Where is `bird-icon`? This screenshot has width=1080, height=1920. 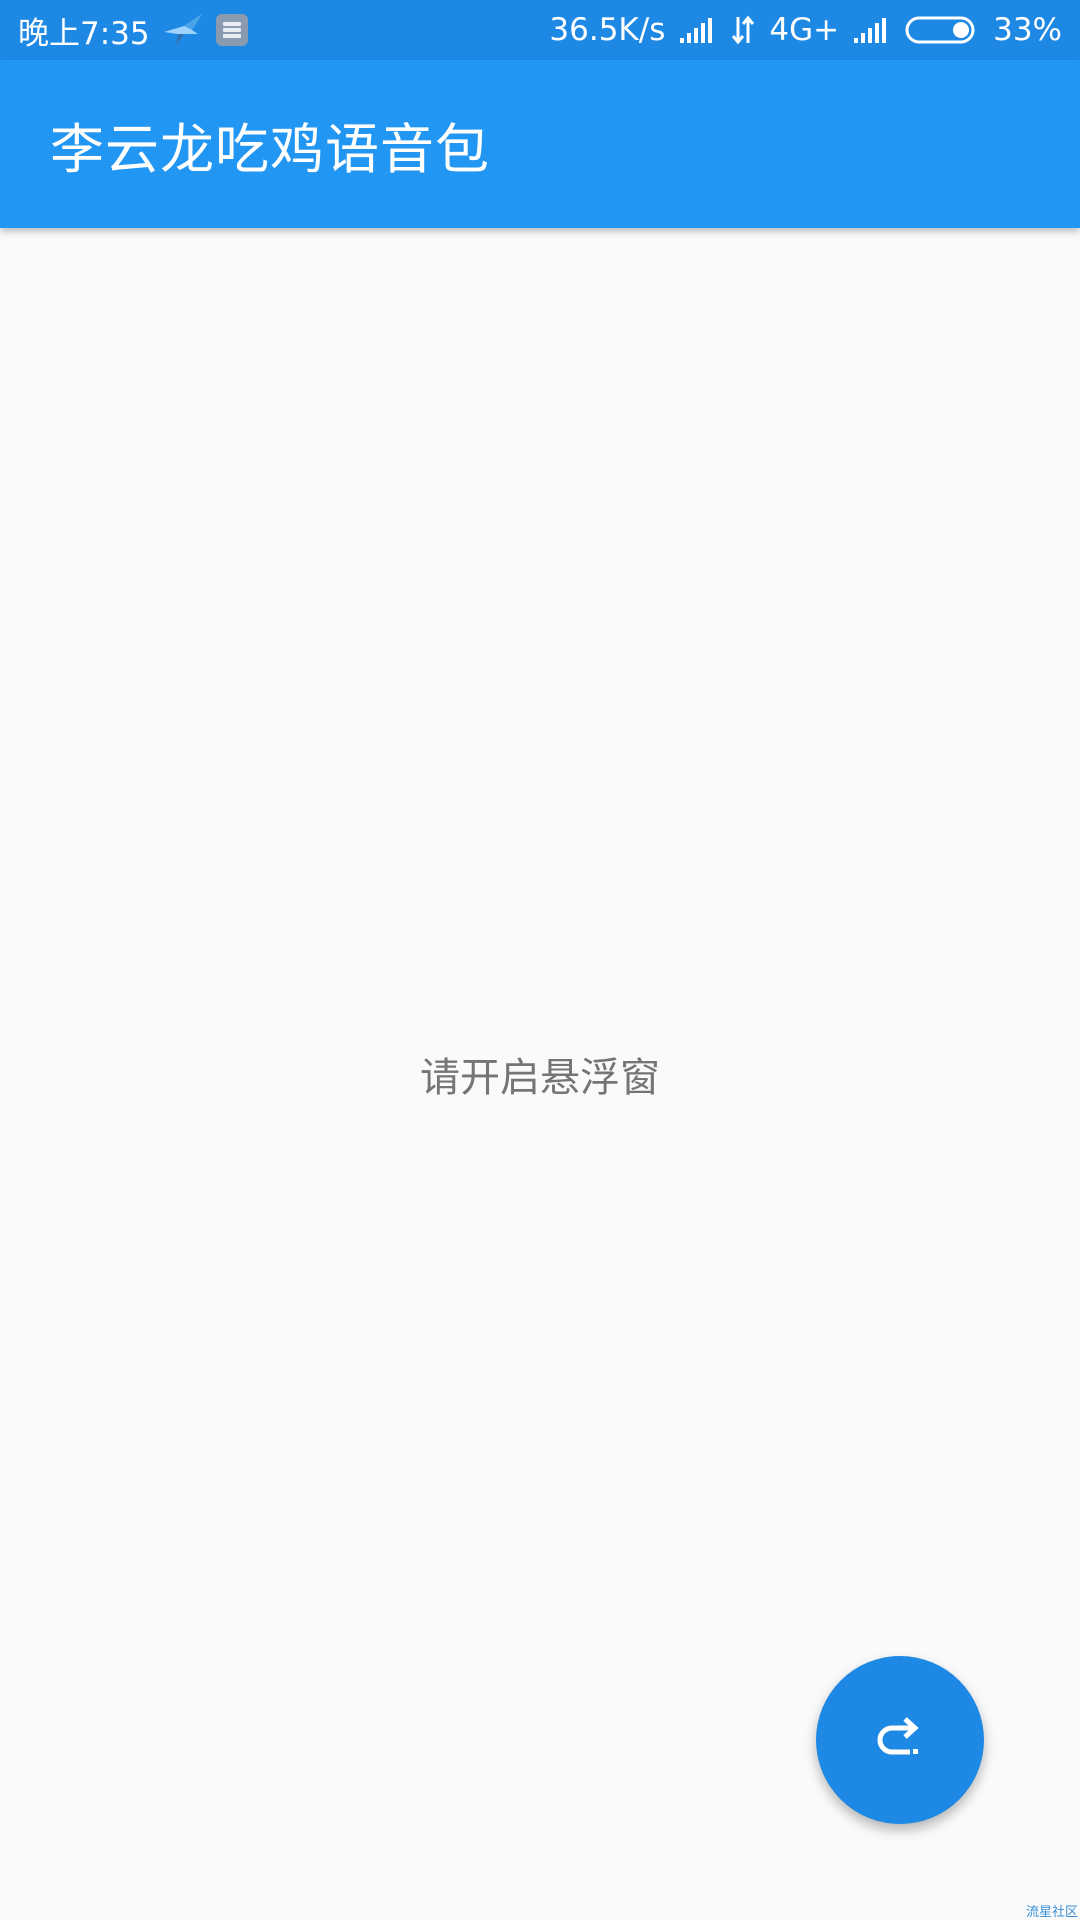
bird-icon is located at coordinates (183, 30).